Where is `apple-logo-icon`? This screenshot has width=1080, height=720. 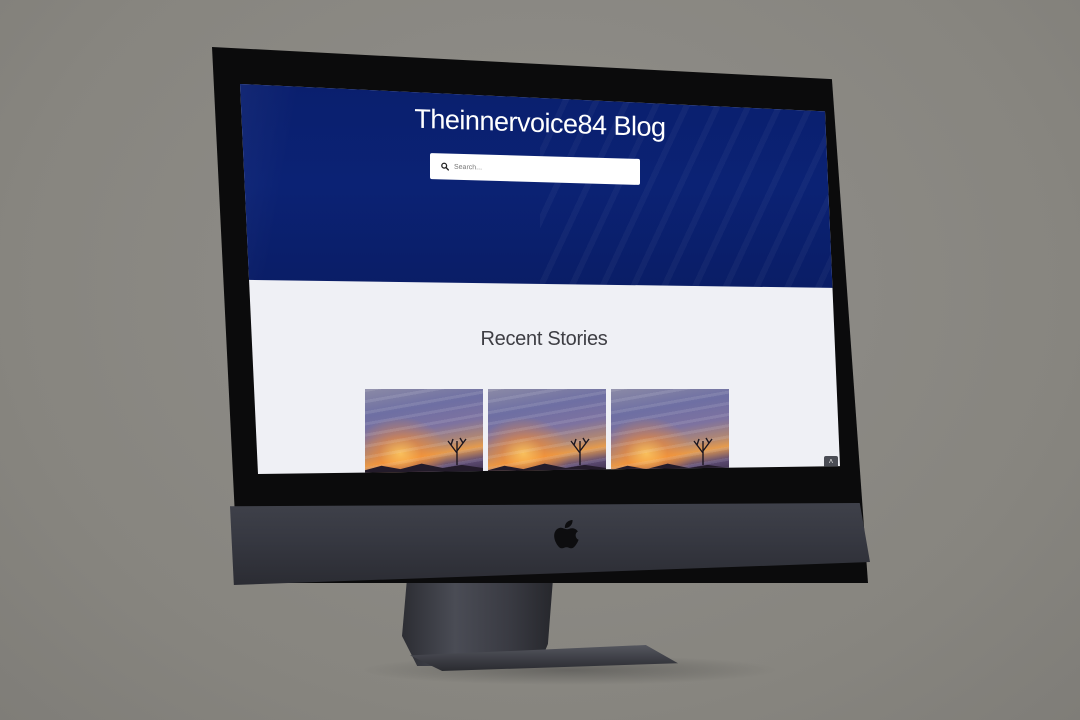 apple-logo-icon is located at coordinates (567, 538).